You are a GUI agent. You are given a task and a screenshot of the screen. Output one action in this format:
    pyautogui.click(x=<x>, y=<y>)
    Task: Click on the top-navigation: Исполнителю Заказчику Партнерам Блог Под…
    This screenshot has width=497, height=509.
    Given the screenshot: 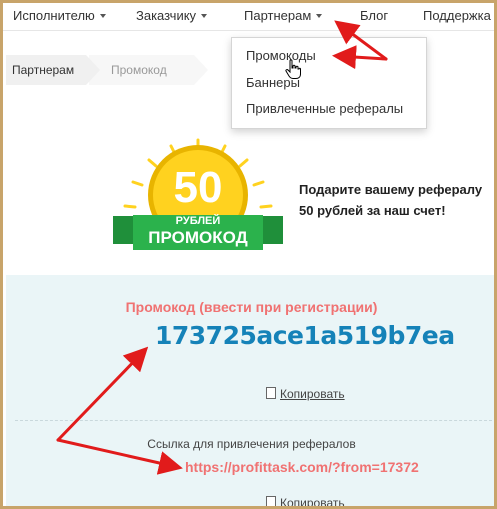 What is the action you would take?
    pyautogui.click(x=248, y=17)
    